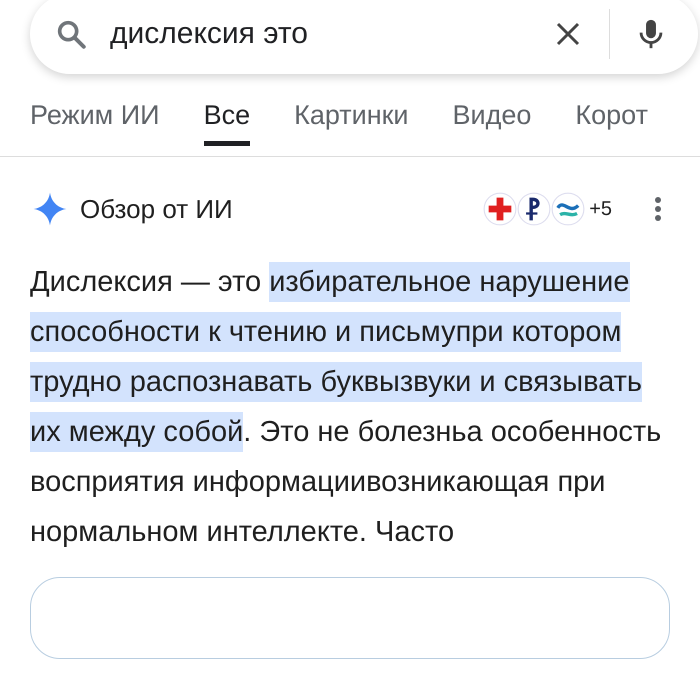  Describe the element at coordinates (50, 209) in the screenshot. I see `sparkle-icon` at that location.